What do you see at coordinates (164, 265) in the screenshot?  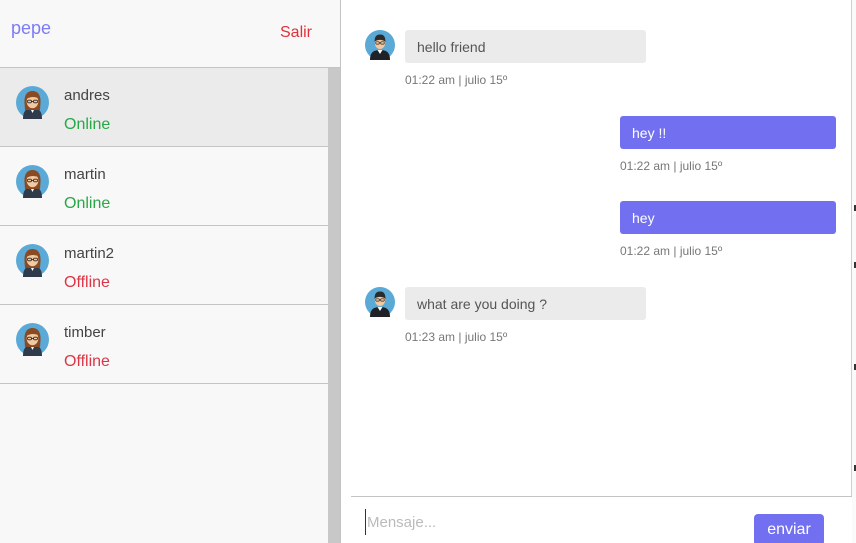 I see `contact-item-martin2: martin2 Offline` at bounding box center [164, 265].